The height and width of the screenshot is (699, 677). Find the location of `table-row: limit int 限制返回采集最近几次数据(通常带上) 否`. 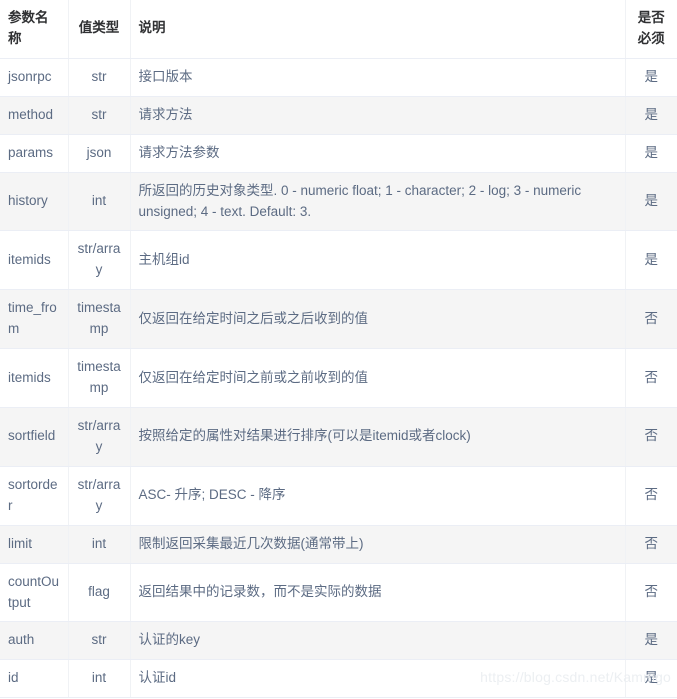

table-row: limit int 限制返回采集最近几次数据(通常带上) 否 is located at coordinates (338, 544).